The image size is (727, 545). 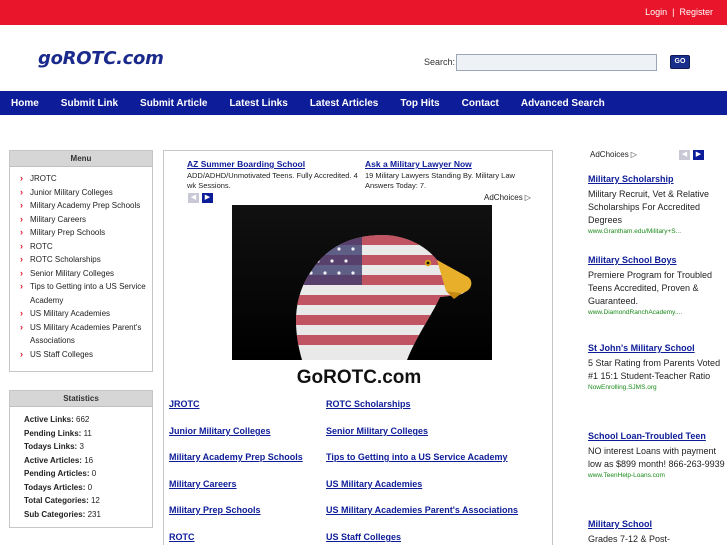 What do you see at coordinates (51, 446) in the screenshot?
I see `stat-label: Todays Links:` at bounding box center [51, 446].